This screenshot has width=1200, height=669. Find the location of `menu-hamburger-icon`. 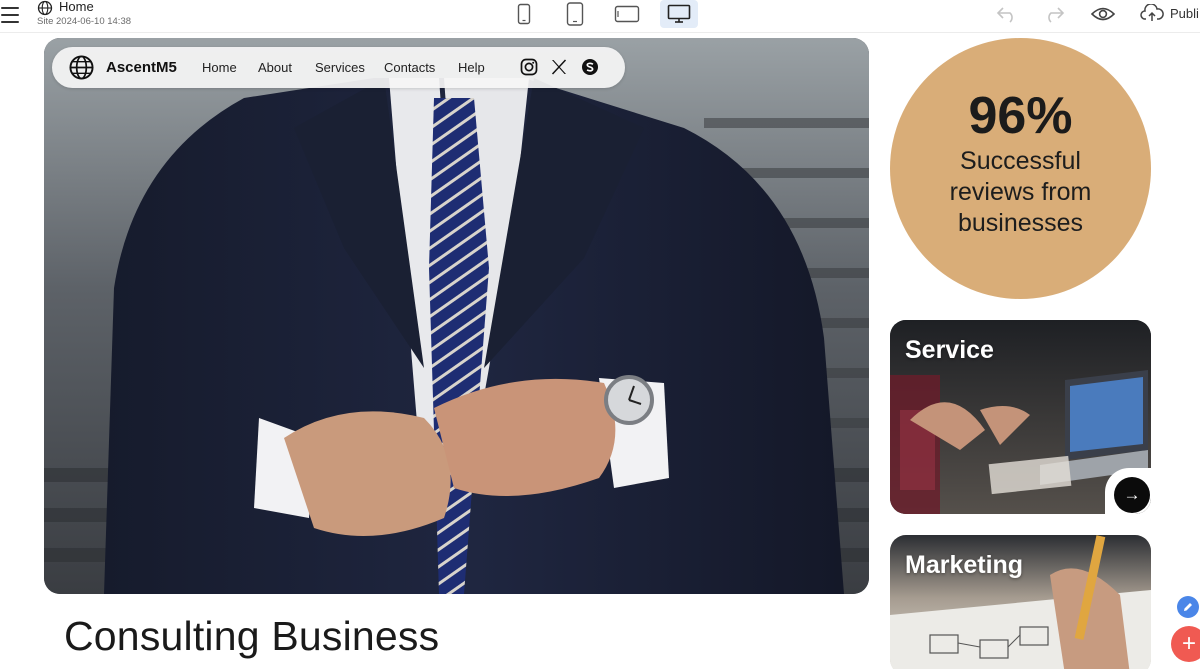

menu-hamburger-icon is located at coordinates (11, 15).